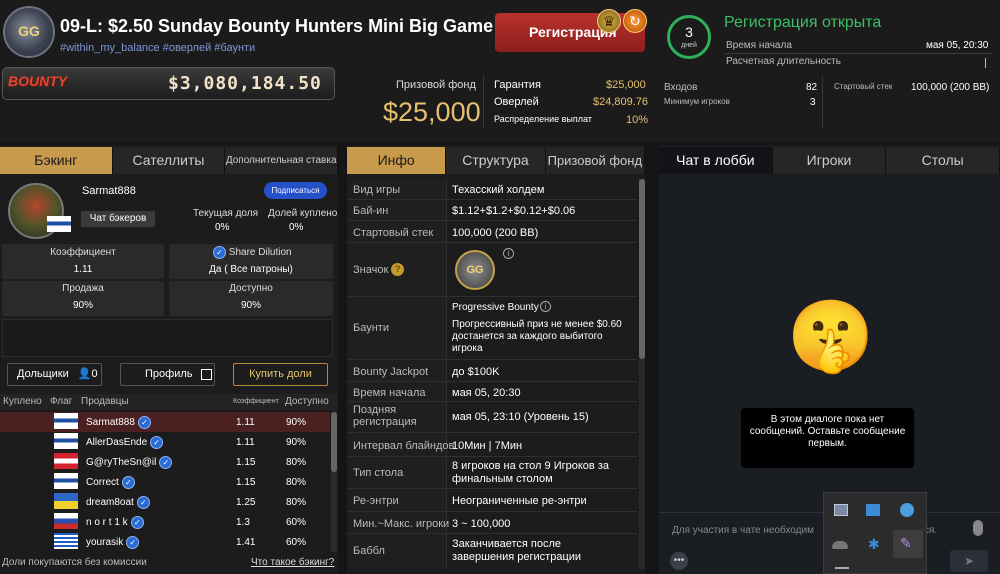 The height and width of the screenshot is (574, 1000). I want to click on divider, so click(858, 53).